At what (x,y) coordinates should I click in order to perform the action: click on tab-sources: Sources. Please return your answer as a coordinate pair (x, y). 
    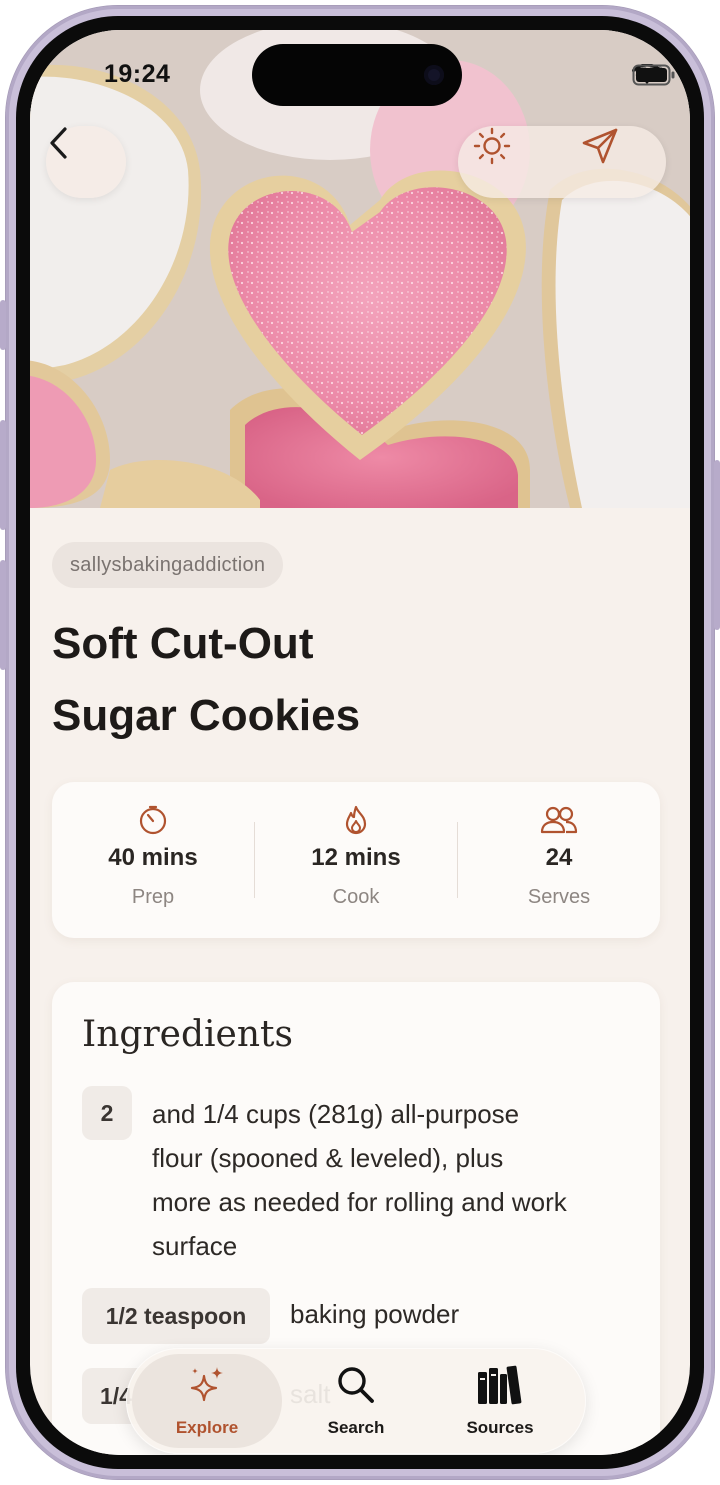
    Looking at the image, I should click on (500, 1401).